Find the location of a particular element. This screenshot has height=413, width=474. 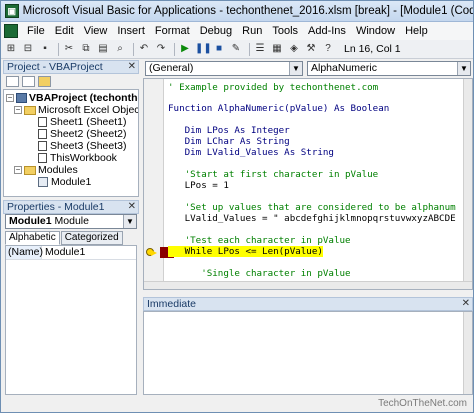

toggle-folders-icon is located at coordinates (44, 81).